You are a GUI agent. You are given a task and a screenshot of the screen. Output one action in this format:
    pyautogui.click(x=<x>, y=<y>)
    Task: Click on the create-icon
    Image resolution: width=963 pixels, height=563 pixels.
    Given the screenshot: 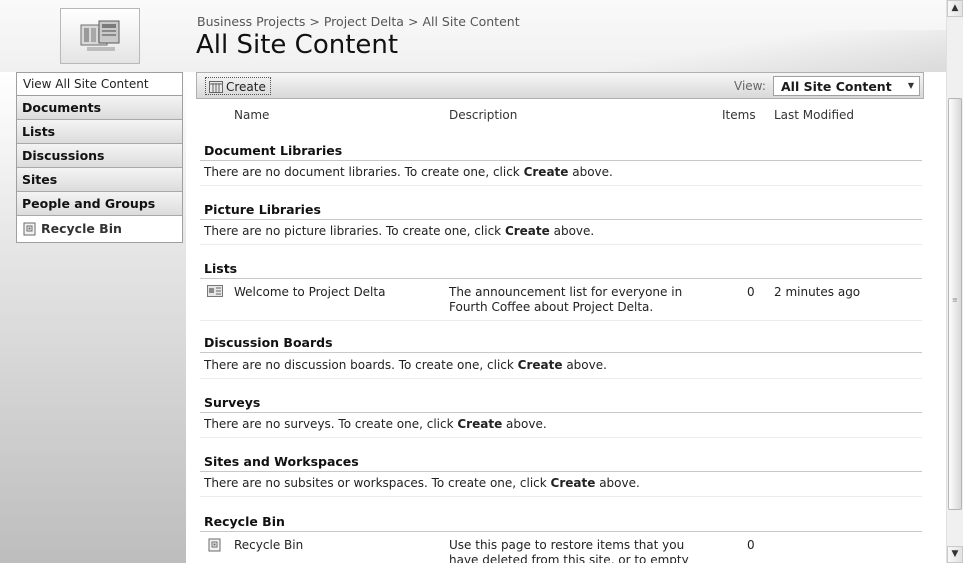 What is the action you would take?
    pyautogui.click(x=216, y=87)
    